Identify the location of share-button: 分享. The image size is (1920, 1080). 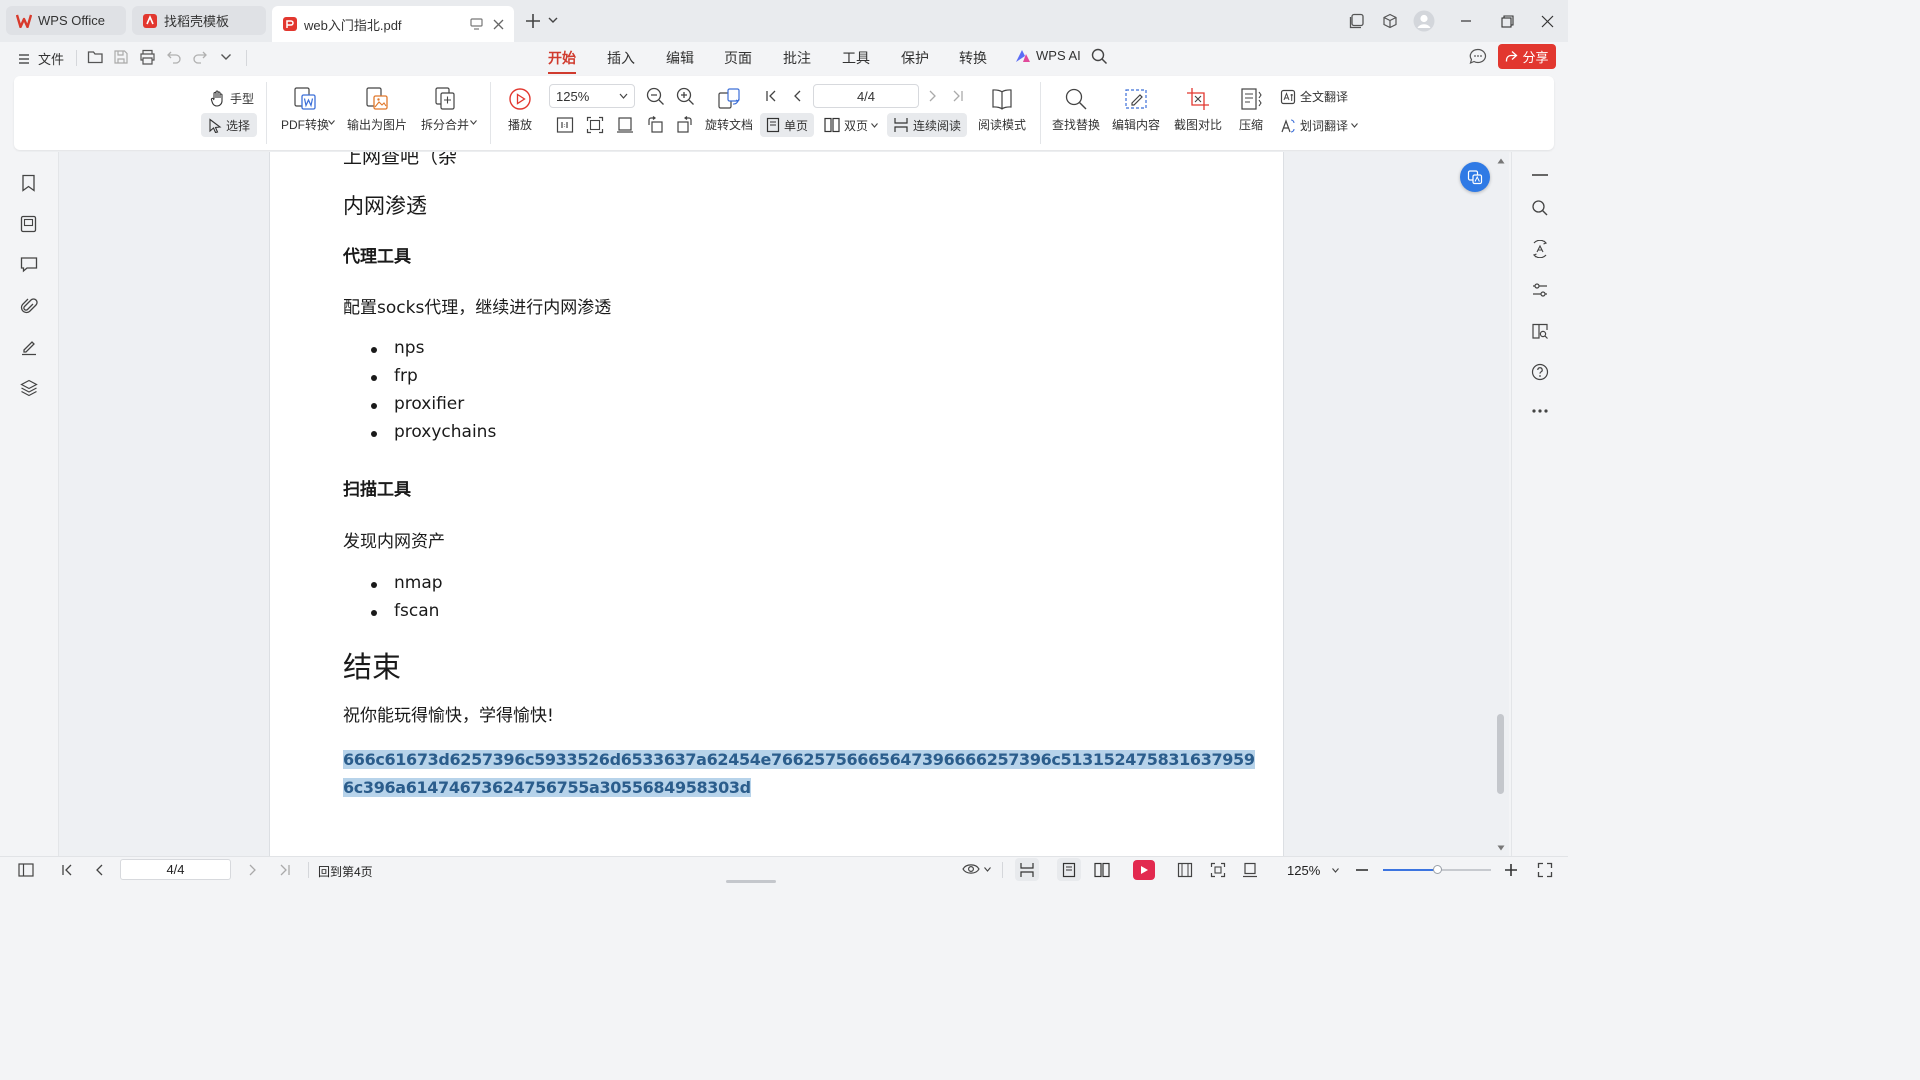
(1527, 56).